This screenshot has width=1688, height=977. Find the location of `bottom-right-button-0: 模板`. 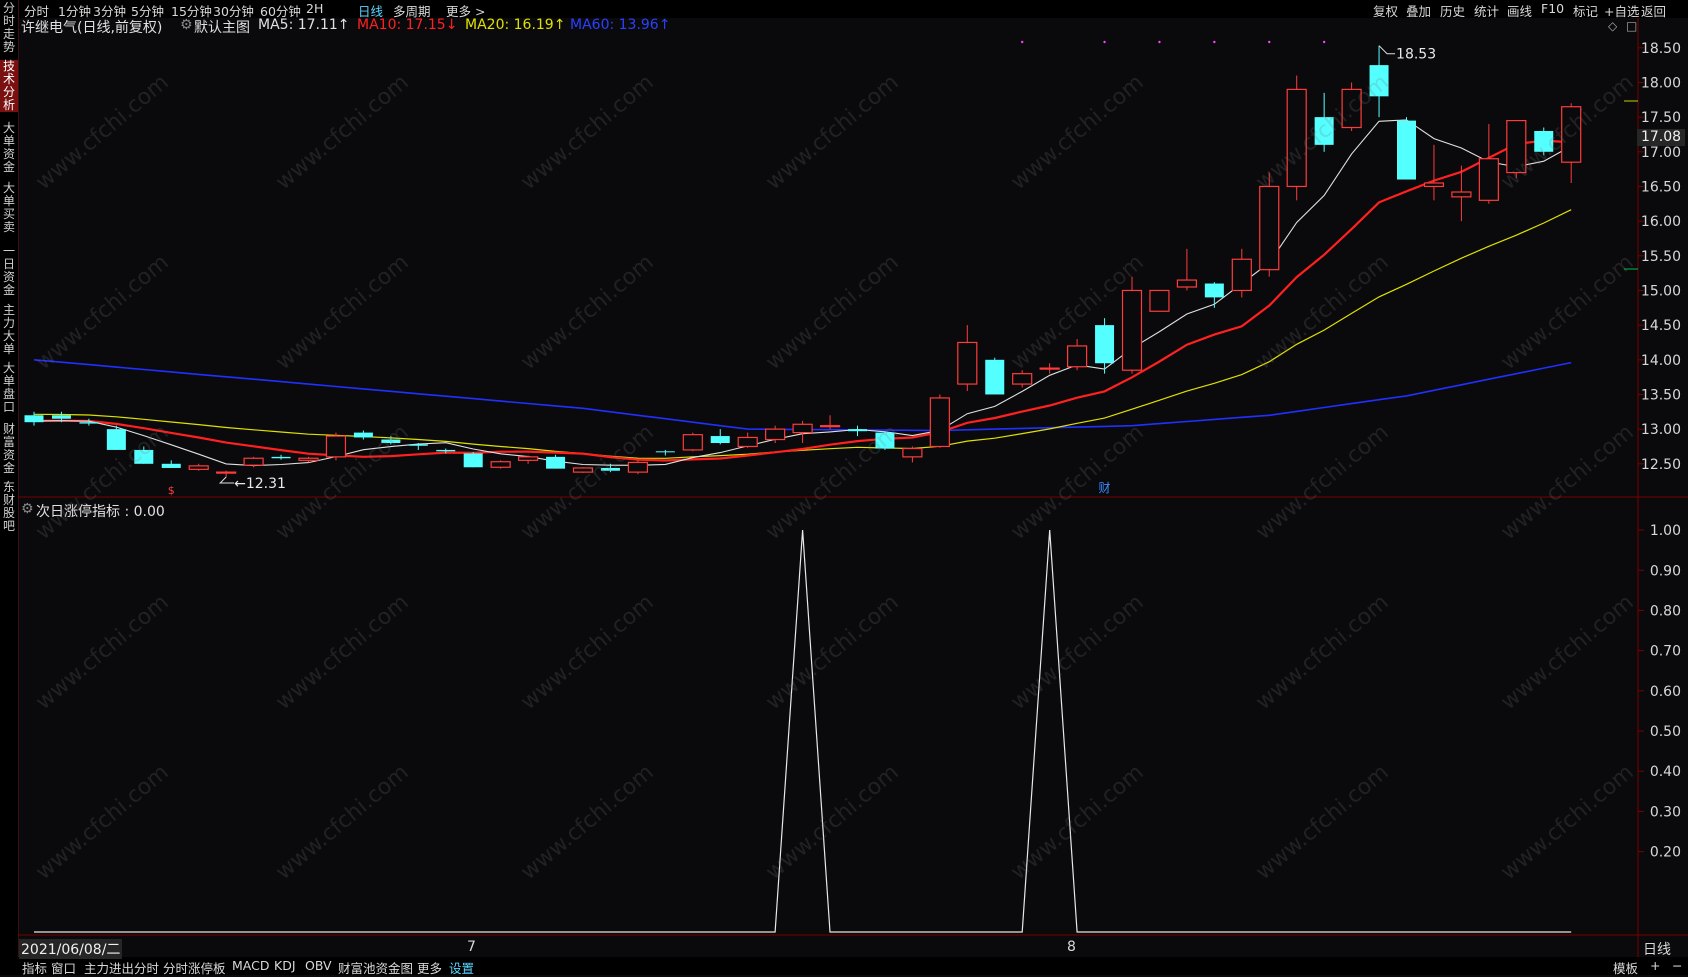

bottom-right-button-0: 模板 is located at coordinates (1625, 967).